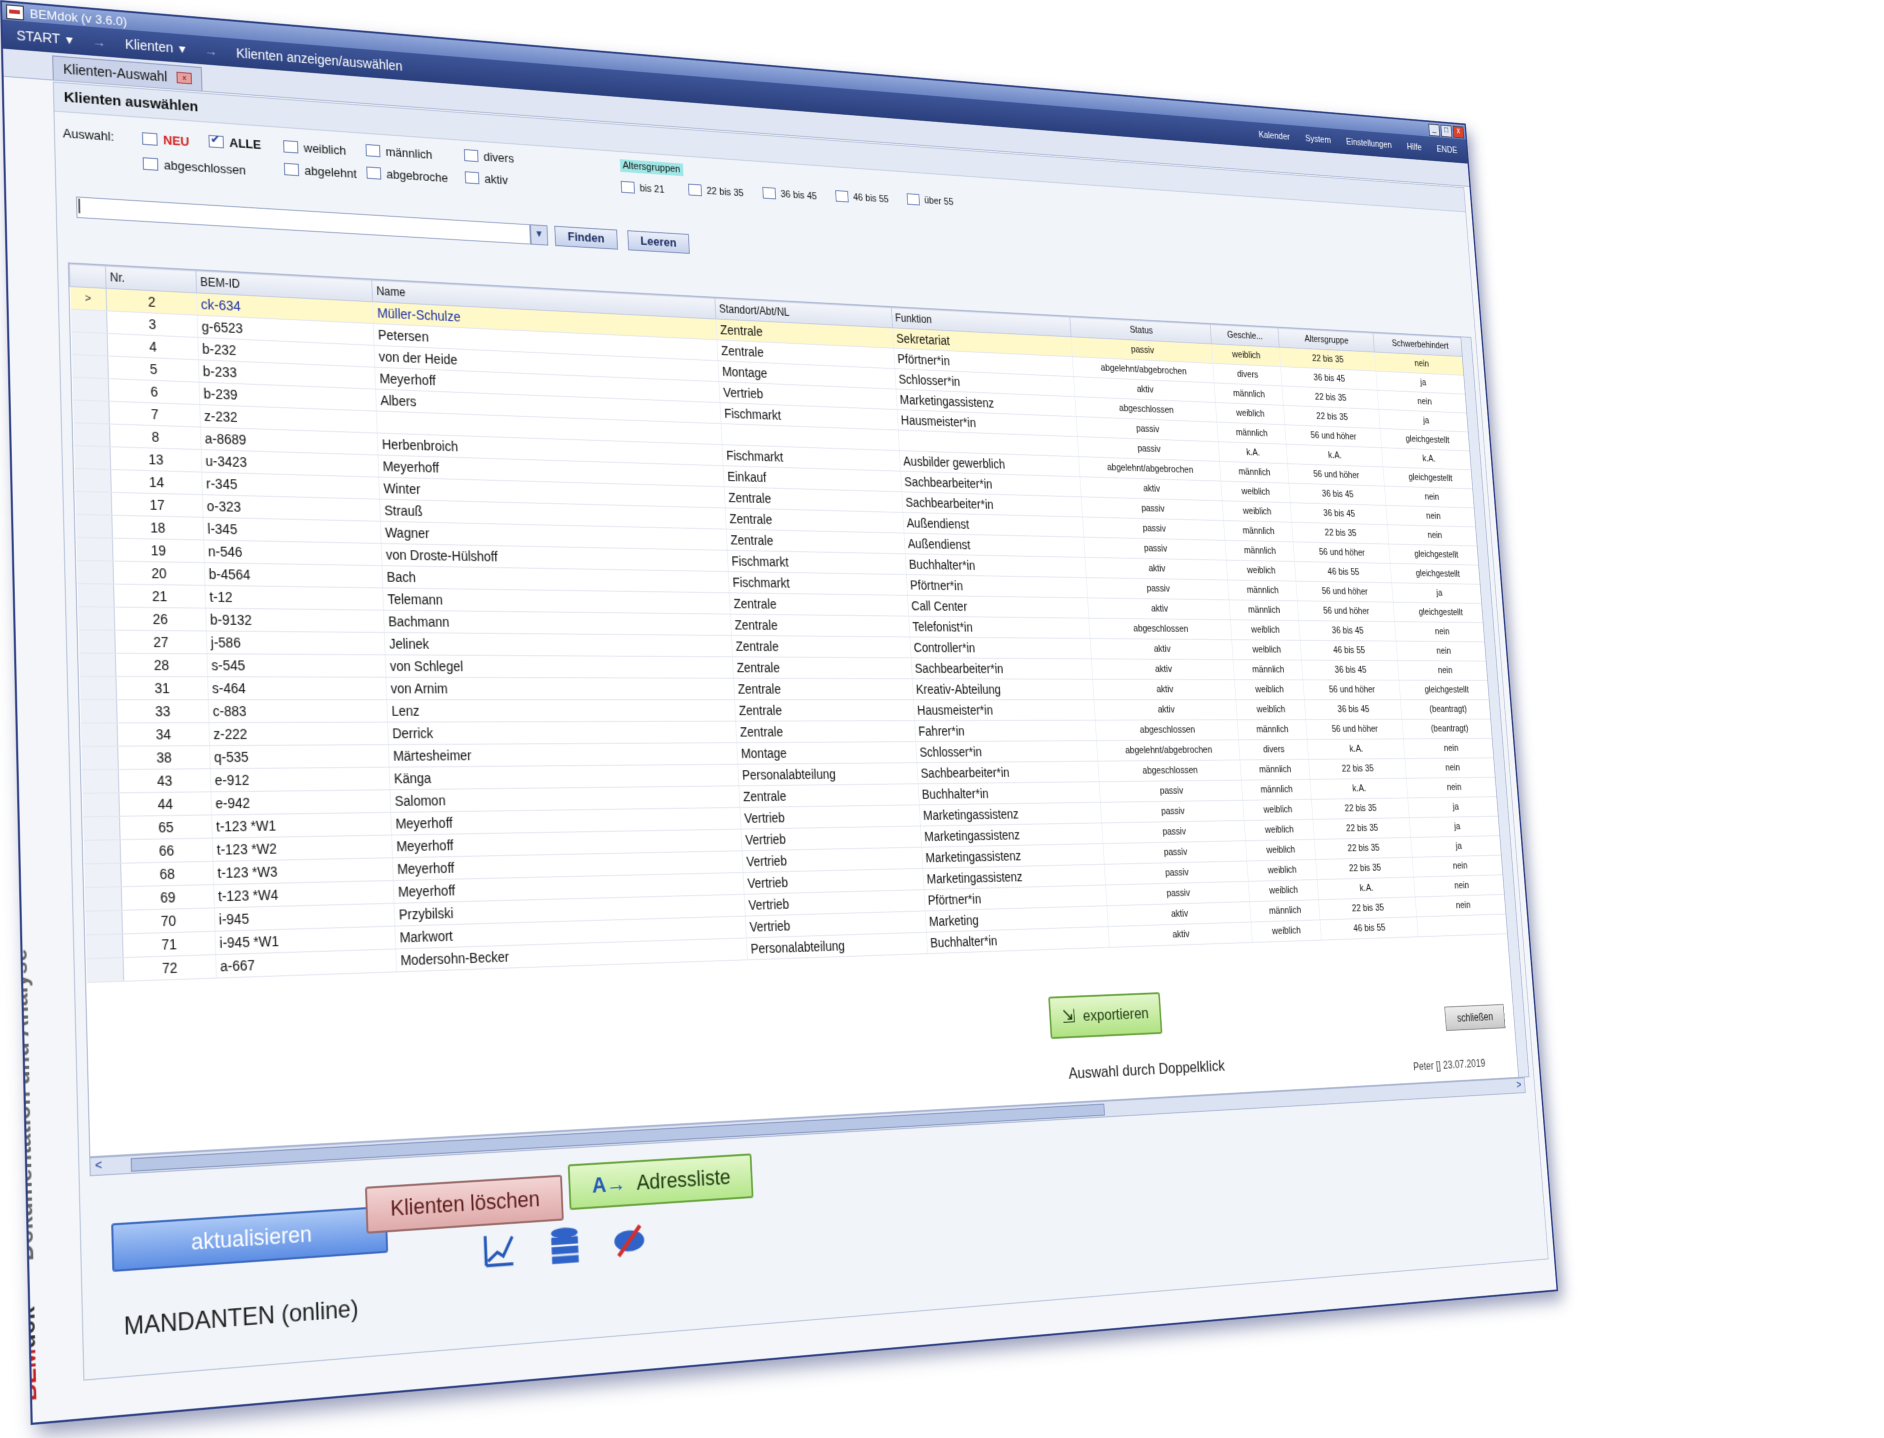  What do you see at coordinates (1002, 689) in the screenshot?
I see `cell-funktion: Kreativ-Abteilung` at bounding box center [1002, 689].